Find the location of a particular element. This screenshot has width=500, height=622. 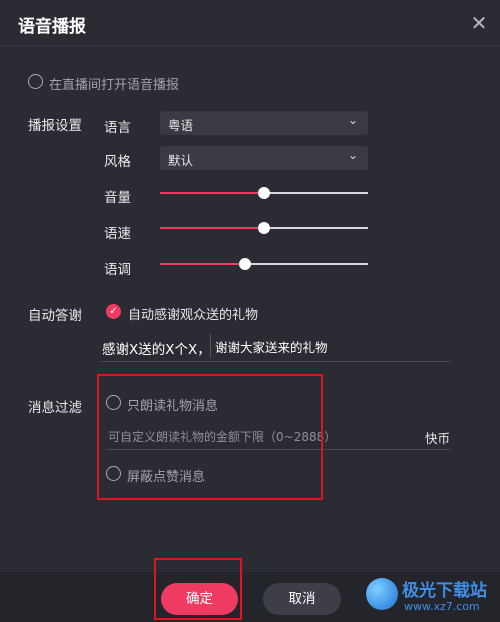

volume-label: 音量 is located at coordinates (117, 198).